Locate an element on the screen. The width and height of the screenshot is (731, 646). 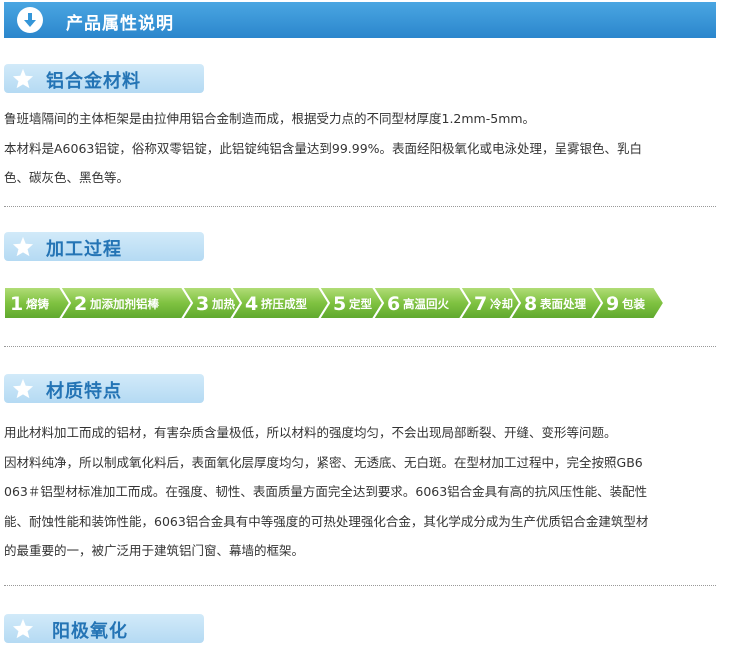
section-header-process: 加工过程 is located at coordinates (104, 246).